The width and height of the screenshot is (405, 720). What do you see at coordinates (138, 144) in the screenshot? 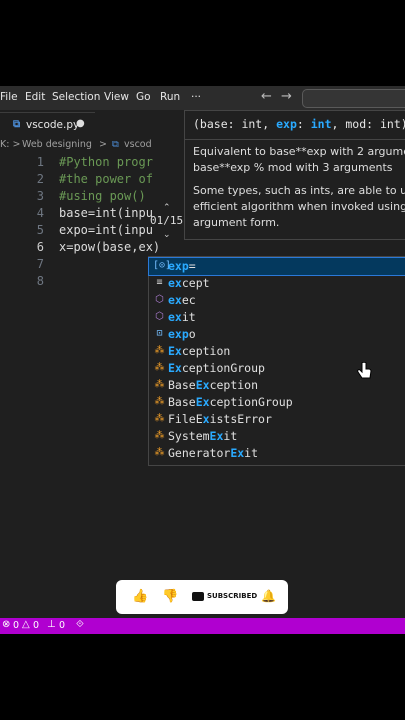
I see `breadcrumb-file: vscod` at bounding box center [138, 144].